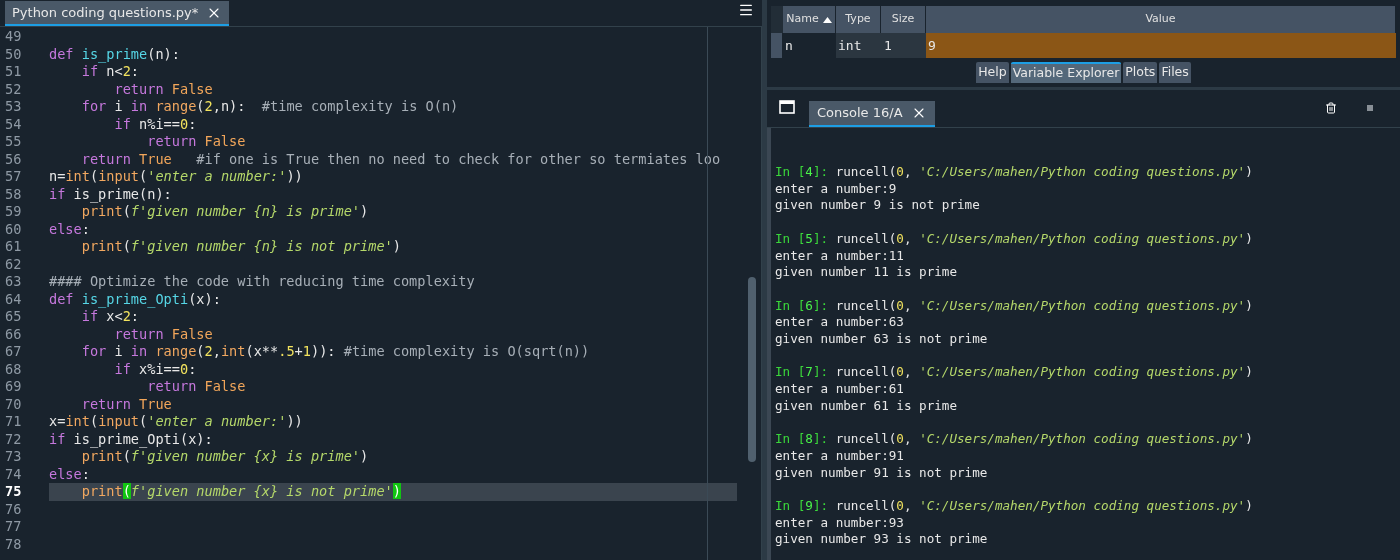 This screenshot has width=1400, height=560. Describe the element at coordinates (1066, 72) in the screenshot. I see `pane-tab: Variable Explorer` at that location.